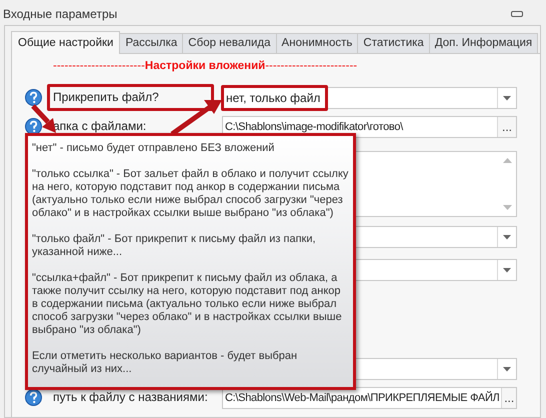 The image size is (546, 418). What do you see at coordinates (60, 14) in the screenshot?
I see `panel-title: Входные параметры` at bounding box center [60, 14].